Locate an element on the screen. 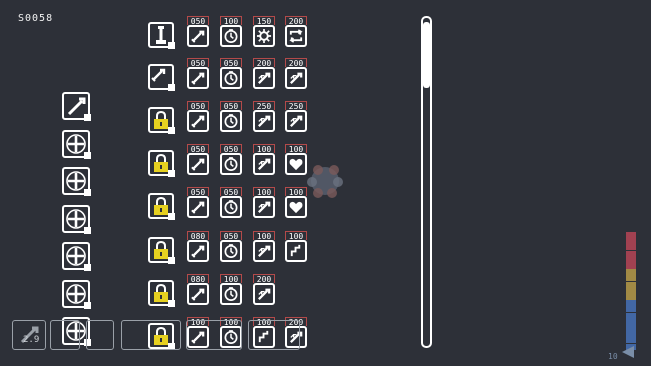 Image resolution: width=651 pixels, height=366 pixels. enemy-creature-sprite is located at coordinates (325, 181).